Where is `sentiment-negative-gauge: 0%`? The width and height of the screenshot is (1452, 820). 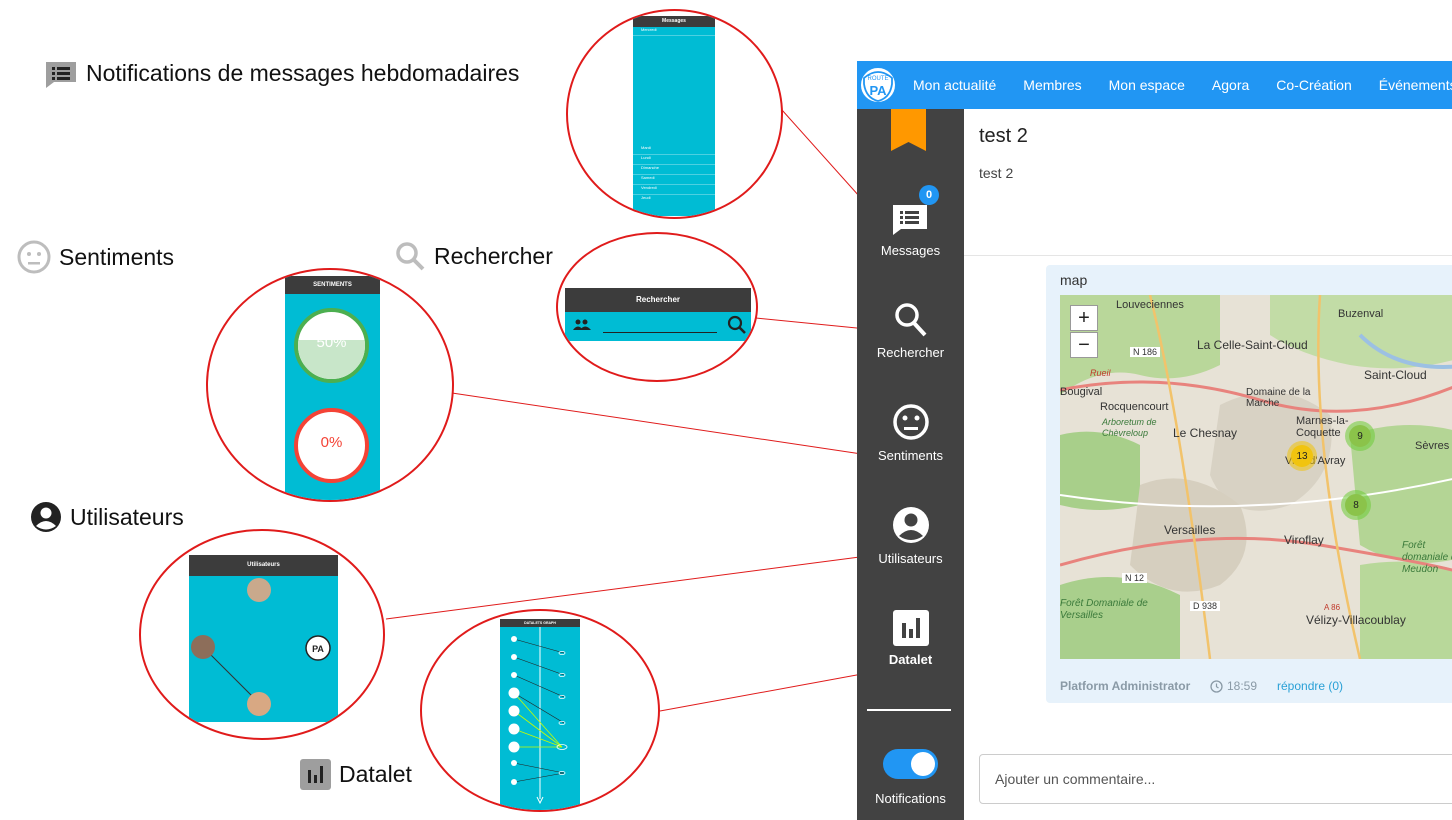 sentiment-negative-gauge: 0% is located at coordinates (331, 445).